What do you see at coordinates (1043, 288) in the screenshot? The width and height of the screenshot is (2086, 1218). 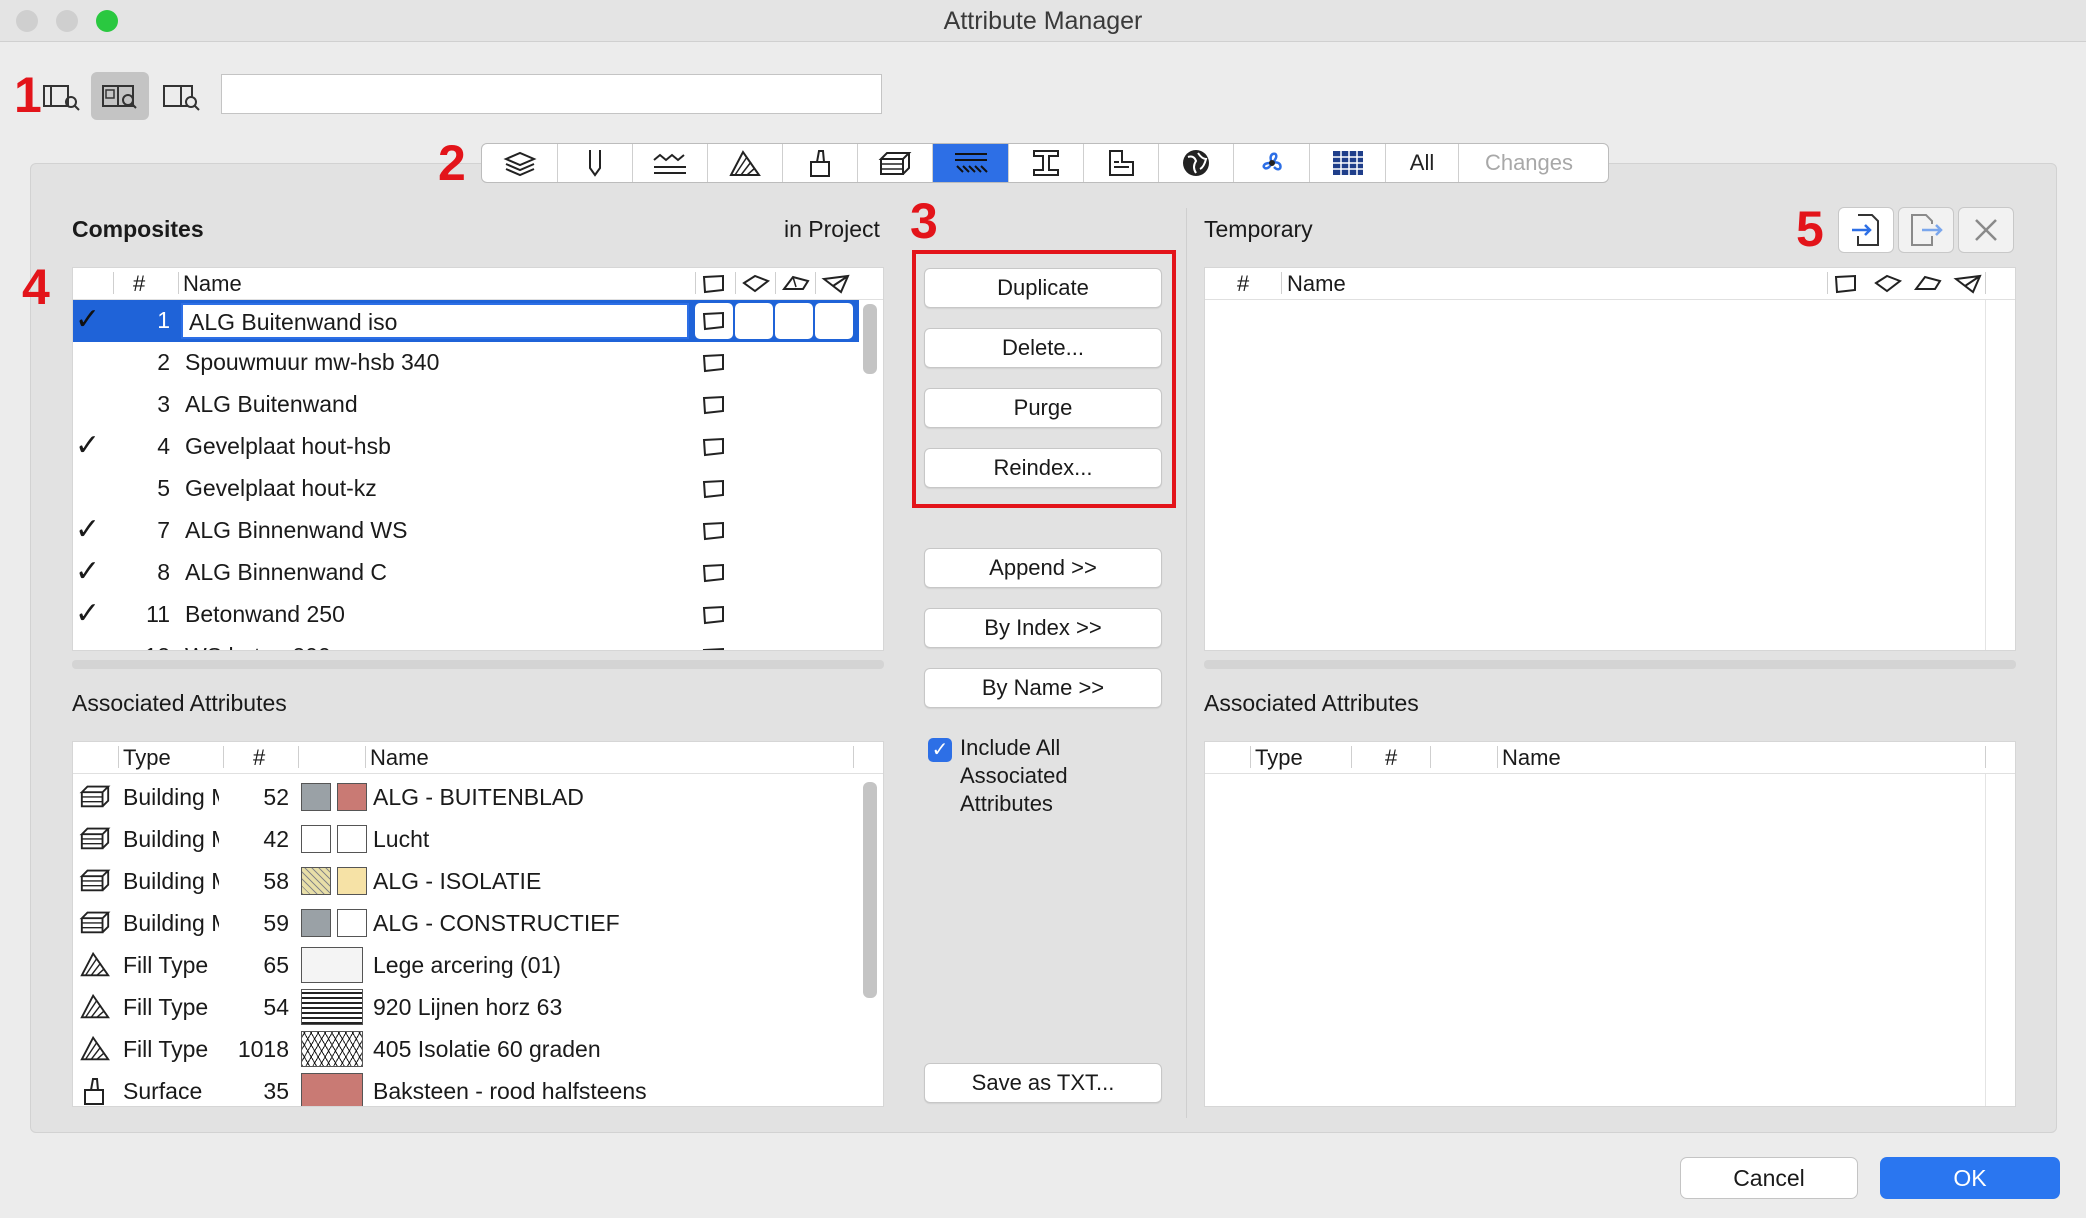 I see `duplicate-button: Duplicate` at bounding box center [1043, 288].